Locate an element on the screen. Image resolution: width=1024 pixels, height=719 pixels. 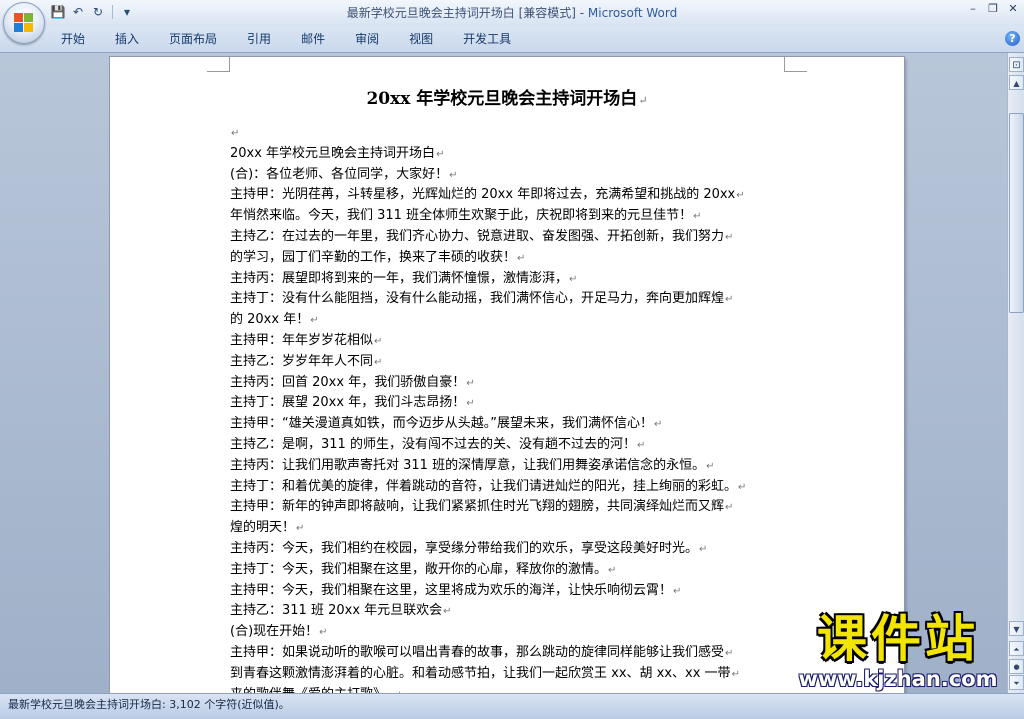
tab-view: 视图 is located at coordinates (421, 39).